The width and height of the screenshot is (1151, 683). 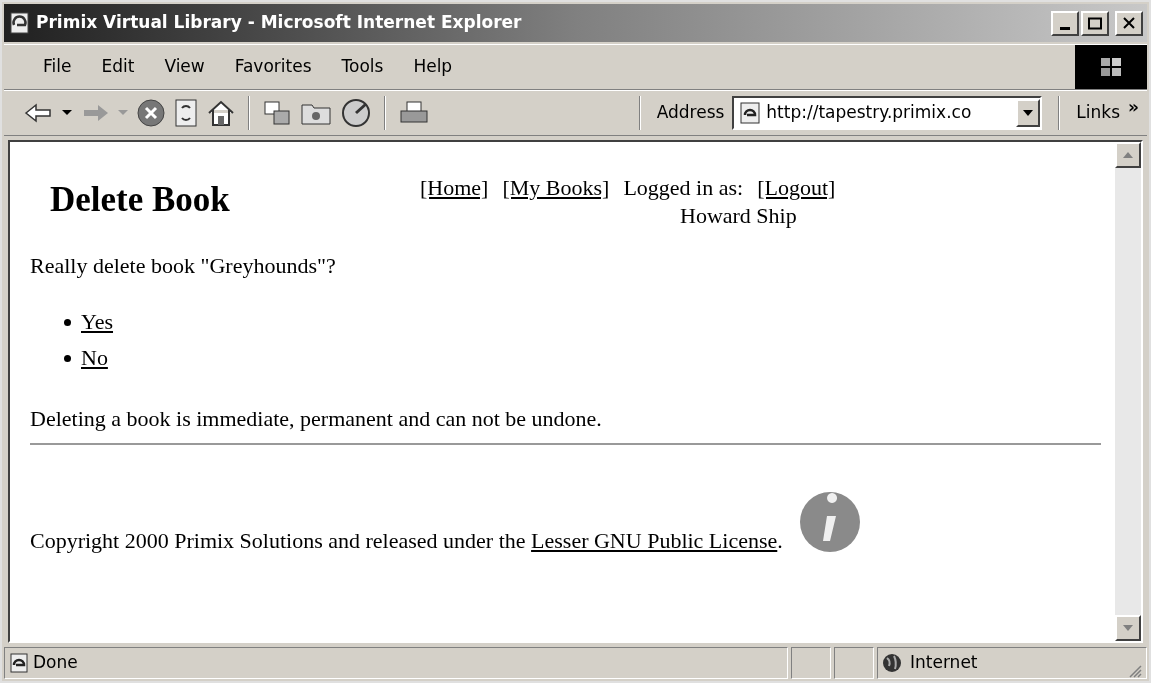 What do you see at coordinates (221, 113) in the screenshot?
I see `home-icon` at bounding box center [221, 113].